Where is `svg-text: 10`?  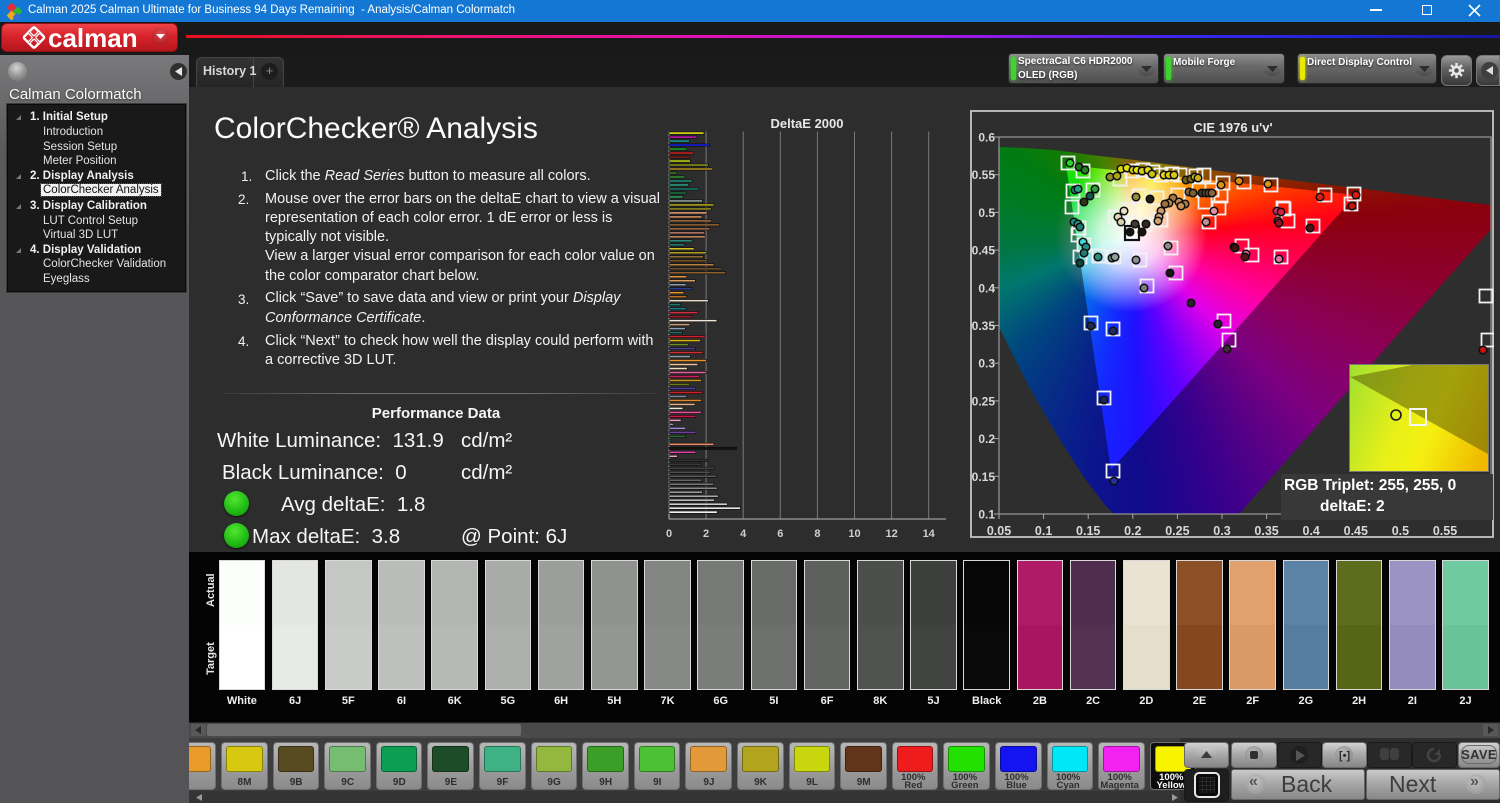 svg-text: 10 is located at coordinates (854, 534).